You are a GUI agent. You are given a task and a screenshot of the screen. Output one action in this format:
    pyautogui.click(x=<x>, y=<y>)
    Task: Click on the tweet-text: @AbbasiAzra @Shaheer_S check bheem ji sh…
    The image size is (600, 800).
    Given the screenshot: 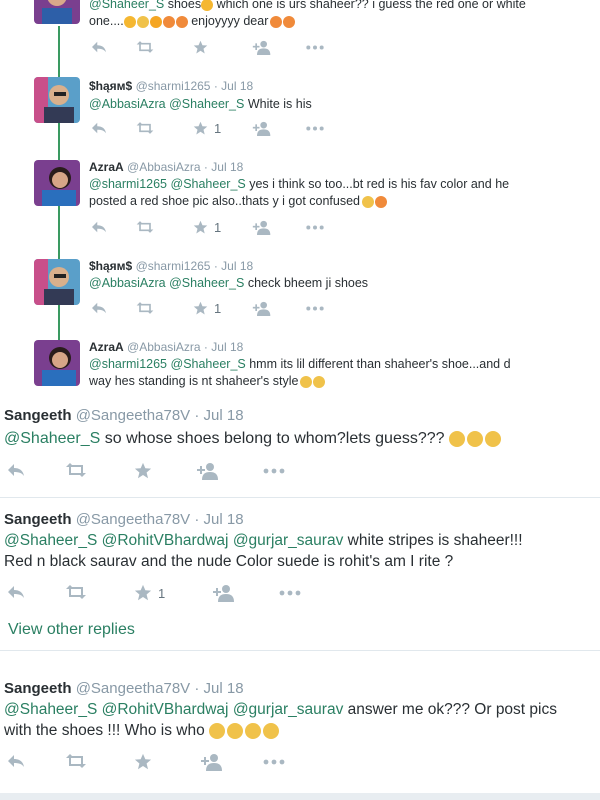 What is the action you would take?
    pyautogui.click(x=229, y=283)
    